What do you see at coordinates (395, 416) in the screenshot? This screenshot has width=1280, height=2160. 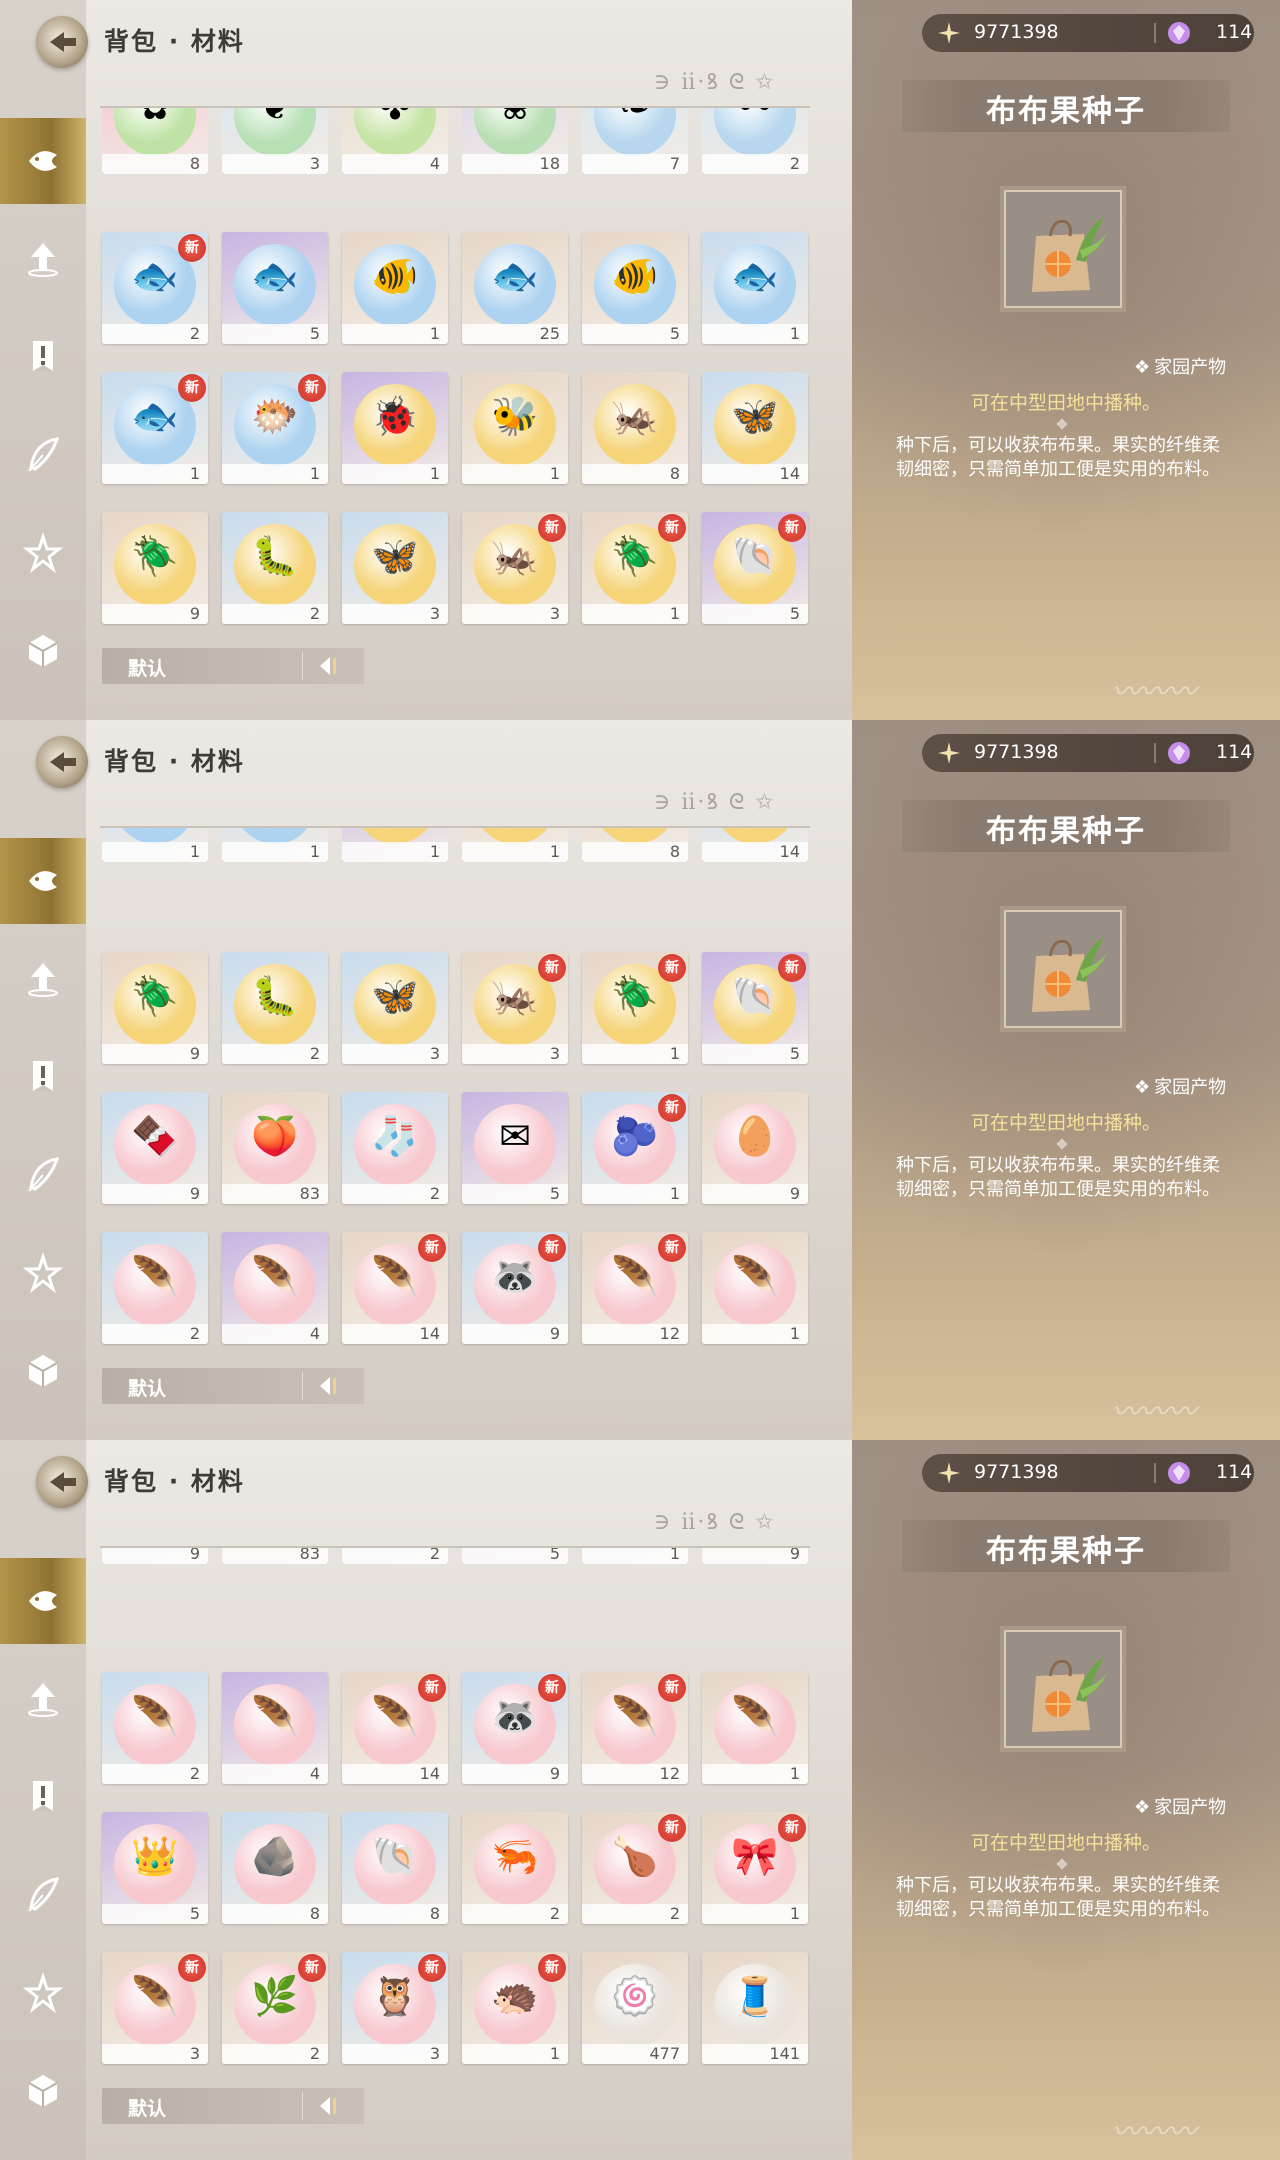 I see `item-icon: 🐞` at bounding box center [395, 416].